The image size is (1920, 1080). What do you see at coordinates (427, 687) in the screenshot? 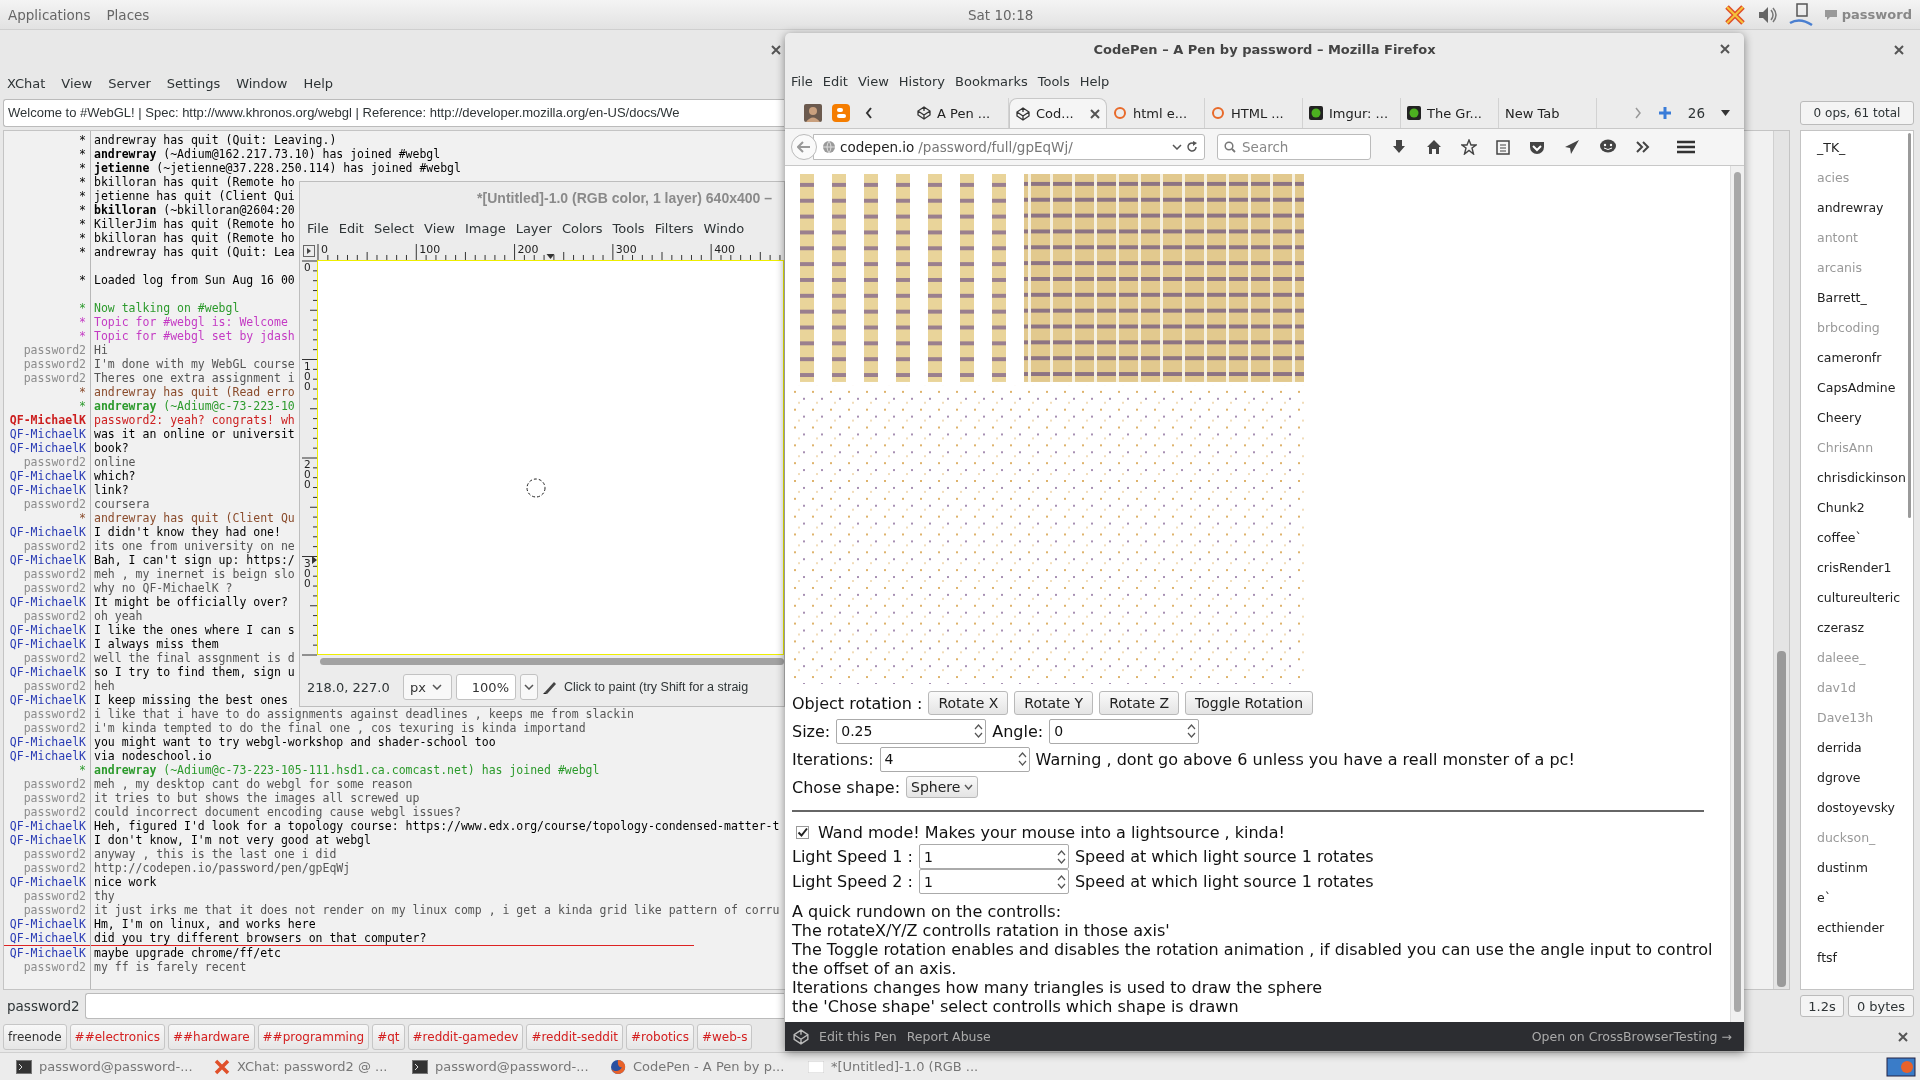
I see `unit-dropdown: px` at bounding box center [427, 687].